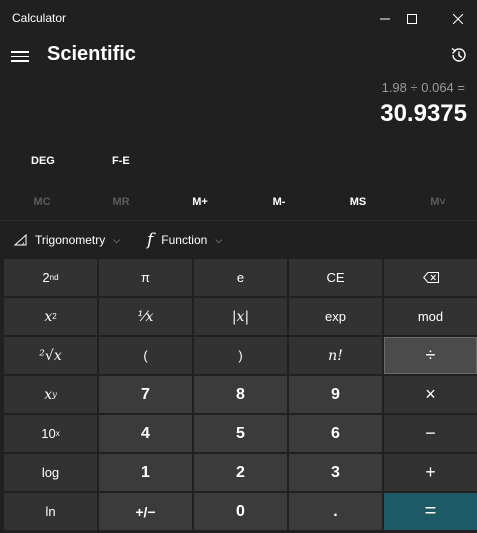  I want to click on angle-unit-button: DEG, so click(43, 165).